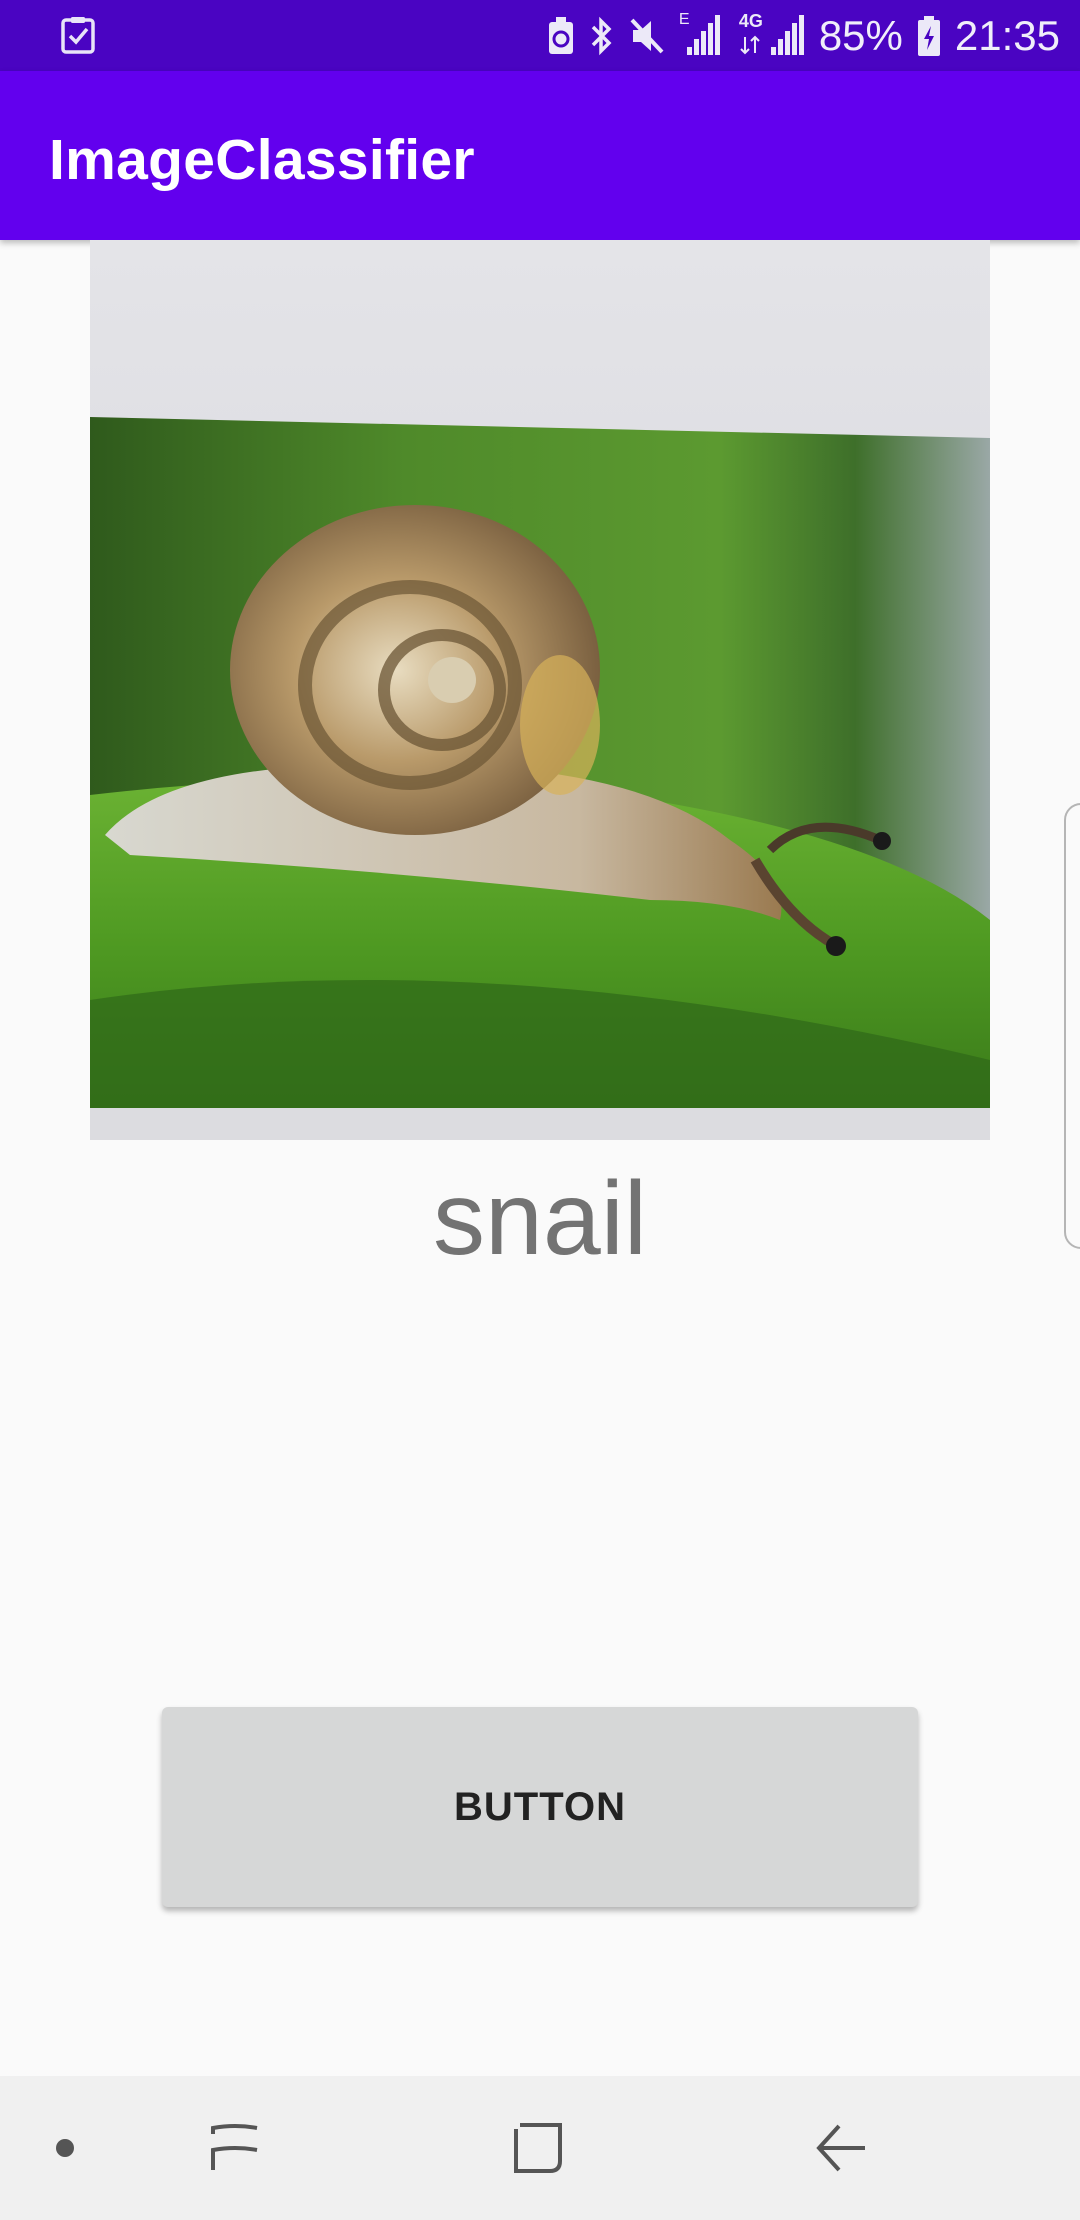  Describe the element at coordinates (647, 35) in the screenshot. I see `mute-icon` at that location.